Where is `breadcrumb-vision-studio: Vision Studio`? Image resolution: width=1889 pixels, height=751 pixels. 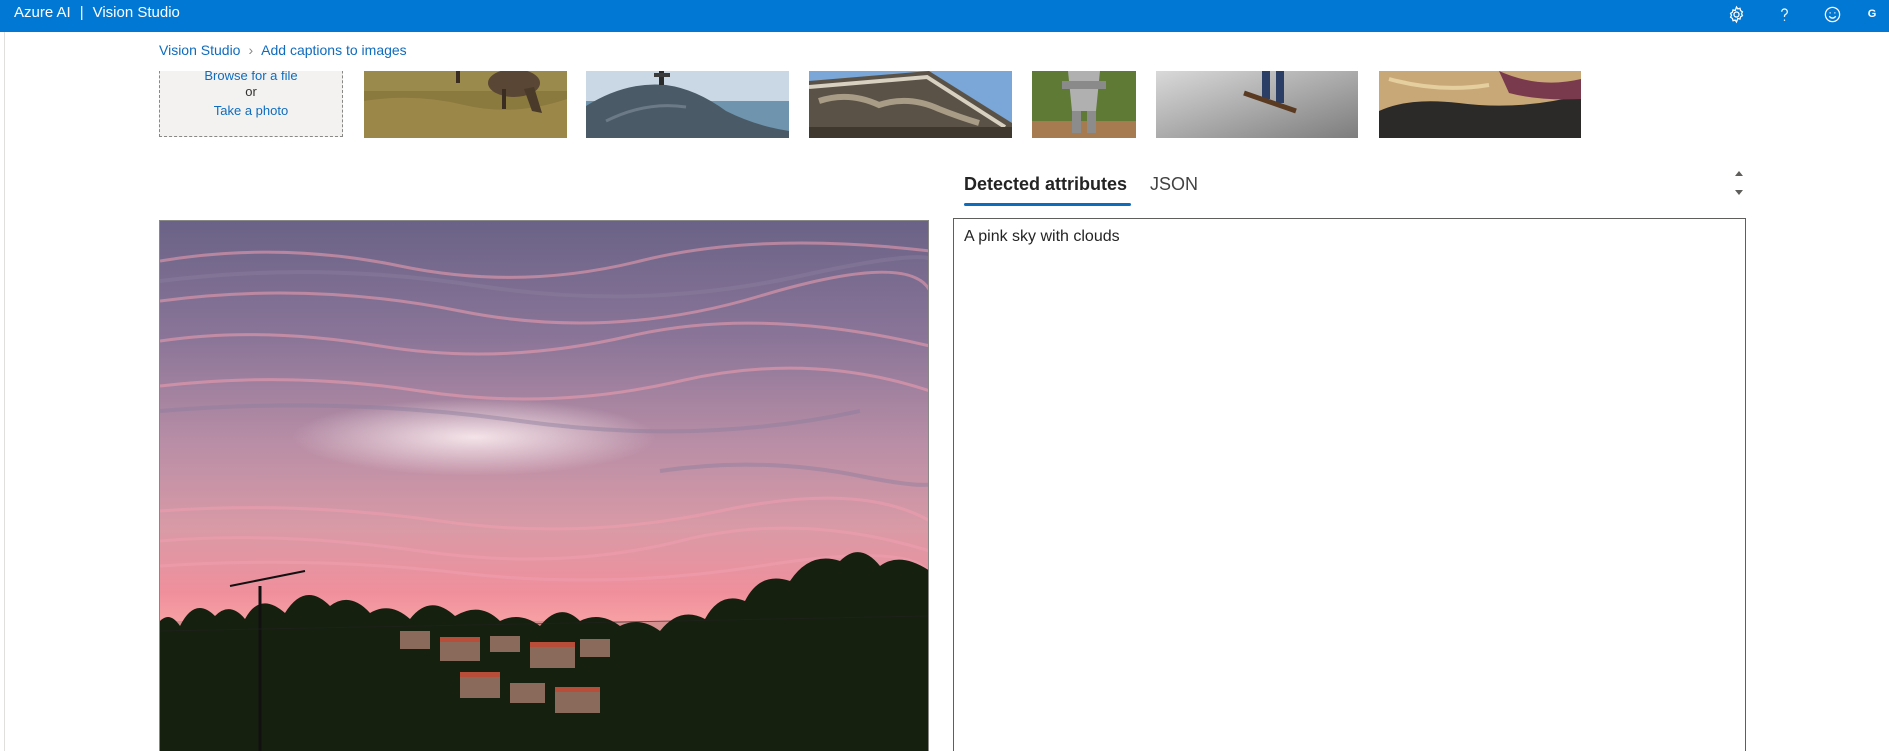 breadcrumb-vision-studio: Vision Studio is located at coordinates (199, 50).